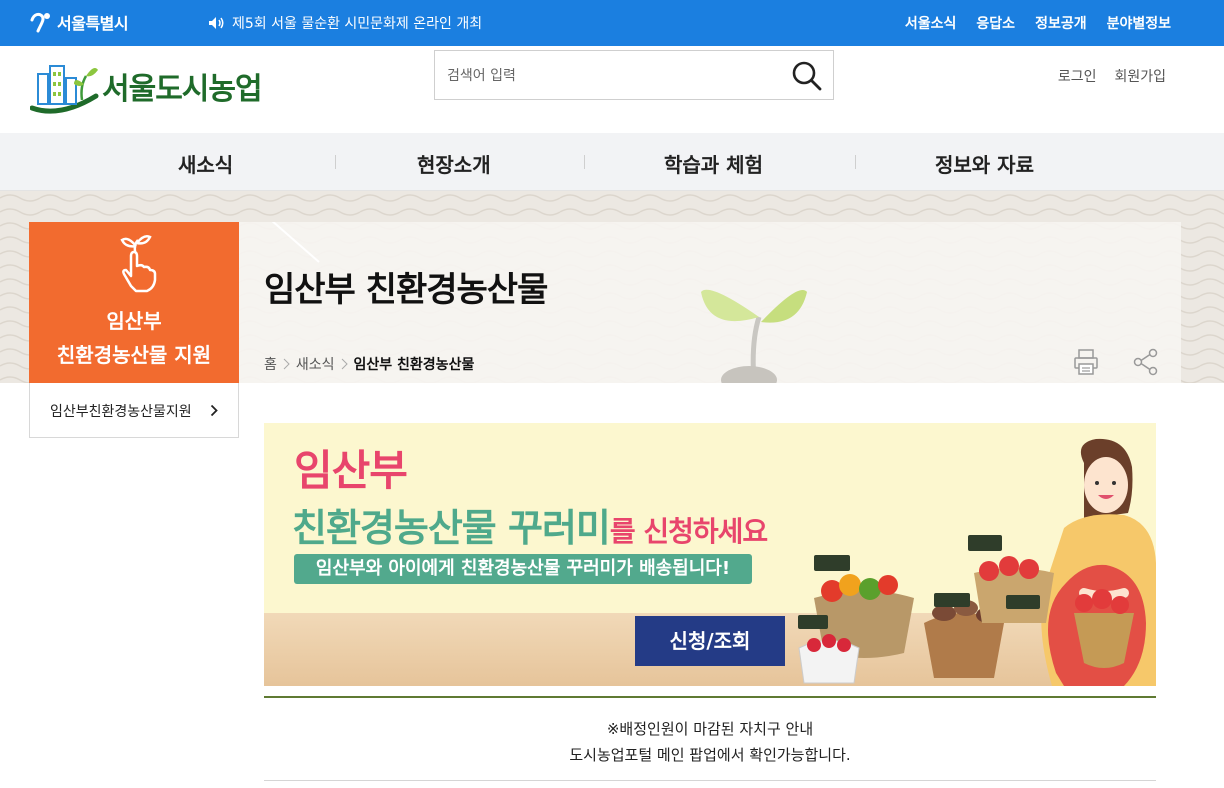  Describe the element at coordinates (1146, 362) in the screenshot. I see `share-icon` at that location.